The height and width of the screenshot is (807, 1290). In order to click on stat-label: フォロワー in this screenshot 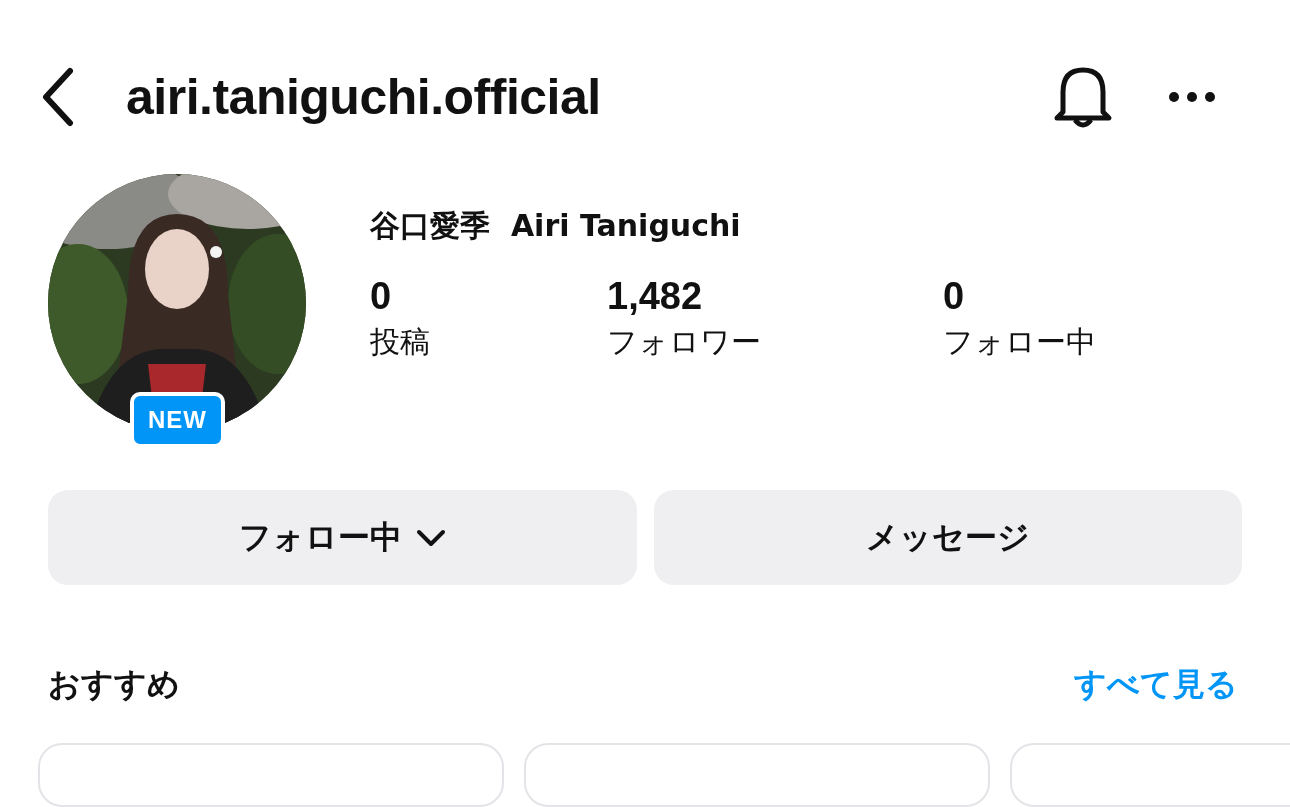, I will do `click(684, 342)`.